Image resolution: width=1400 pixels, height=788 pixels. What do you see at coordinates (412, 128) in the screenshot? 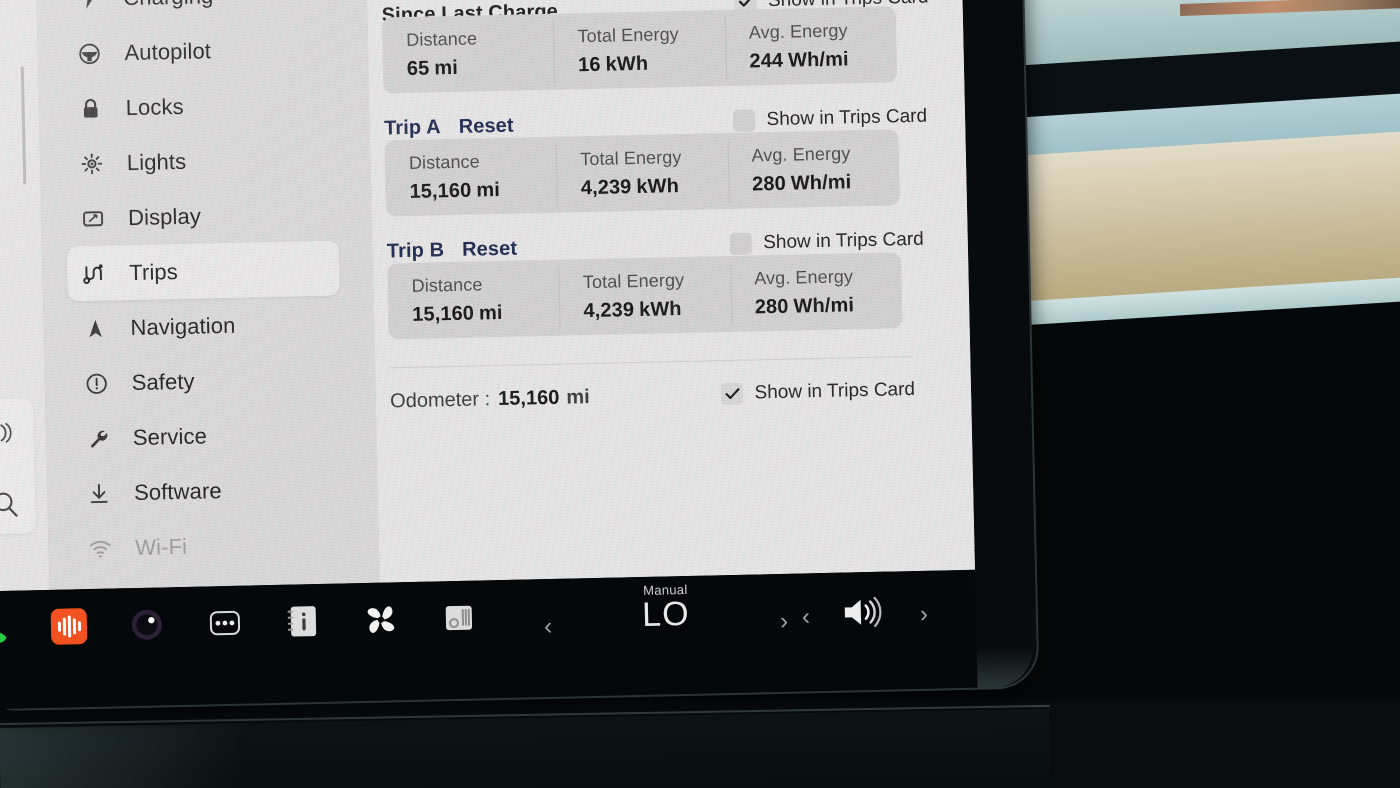
I see `trip-a-title: Trip A` at bounding box center [412, 128].